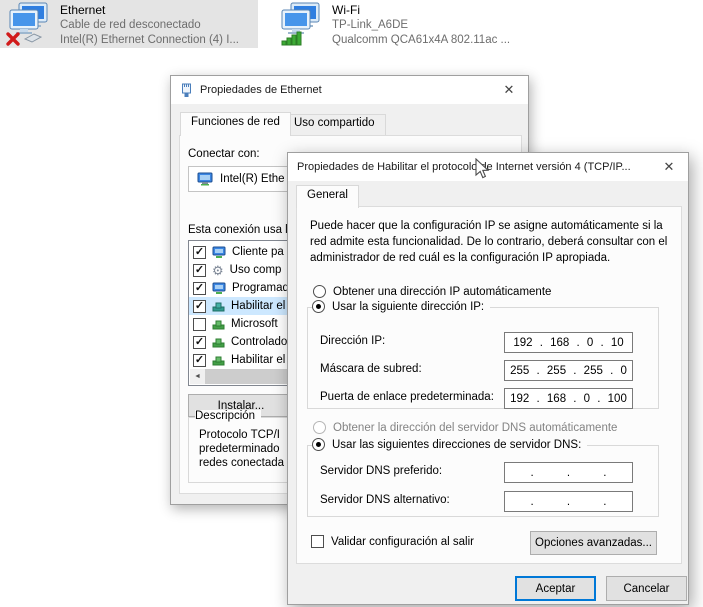 This screenshot has width=703, height=607. Describe the element at coordinates (349, 90) in the screenshot. I see `ethernet-dialog-titlebar: Propiedades de Ethernet ✕` at that location.